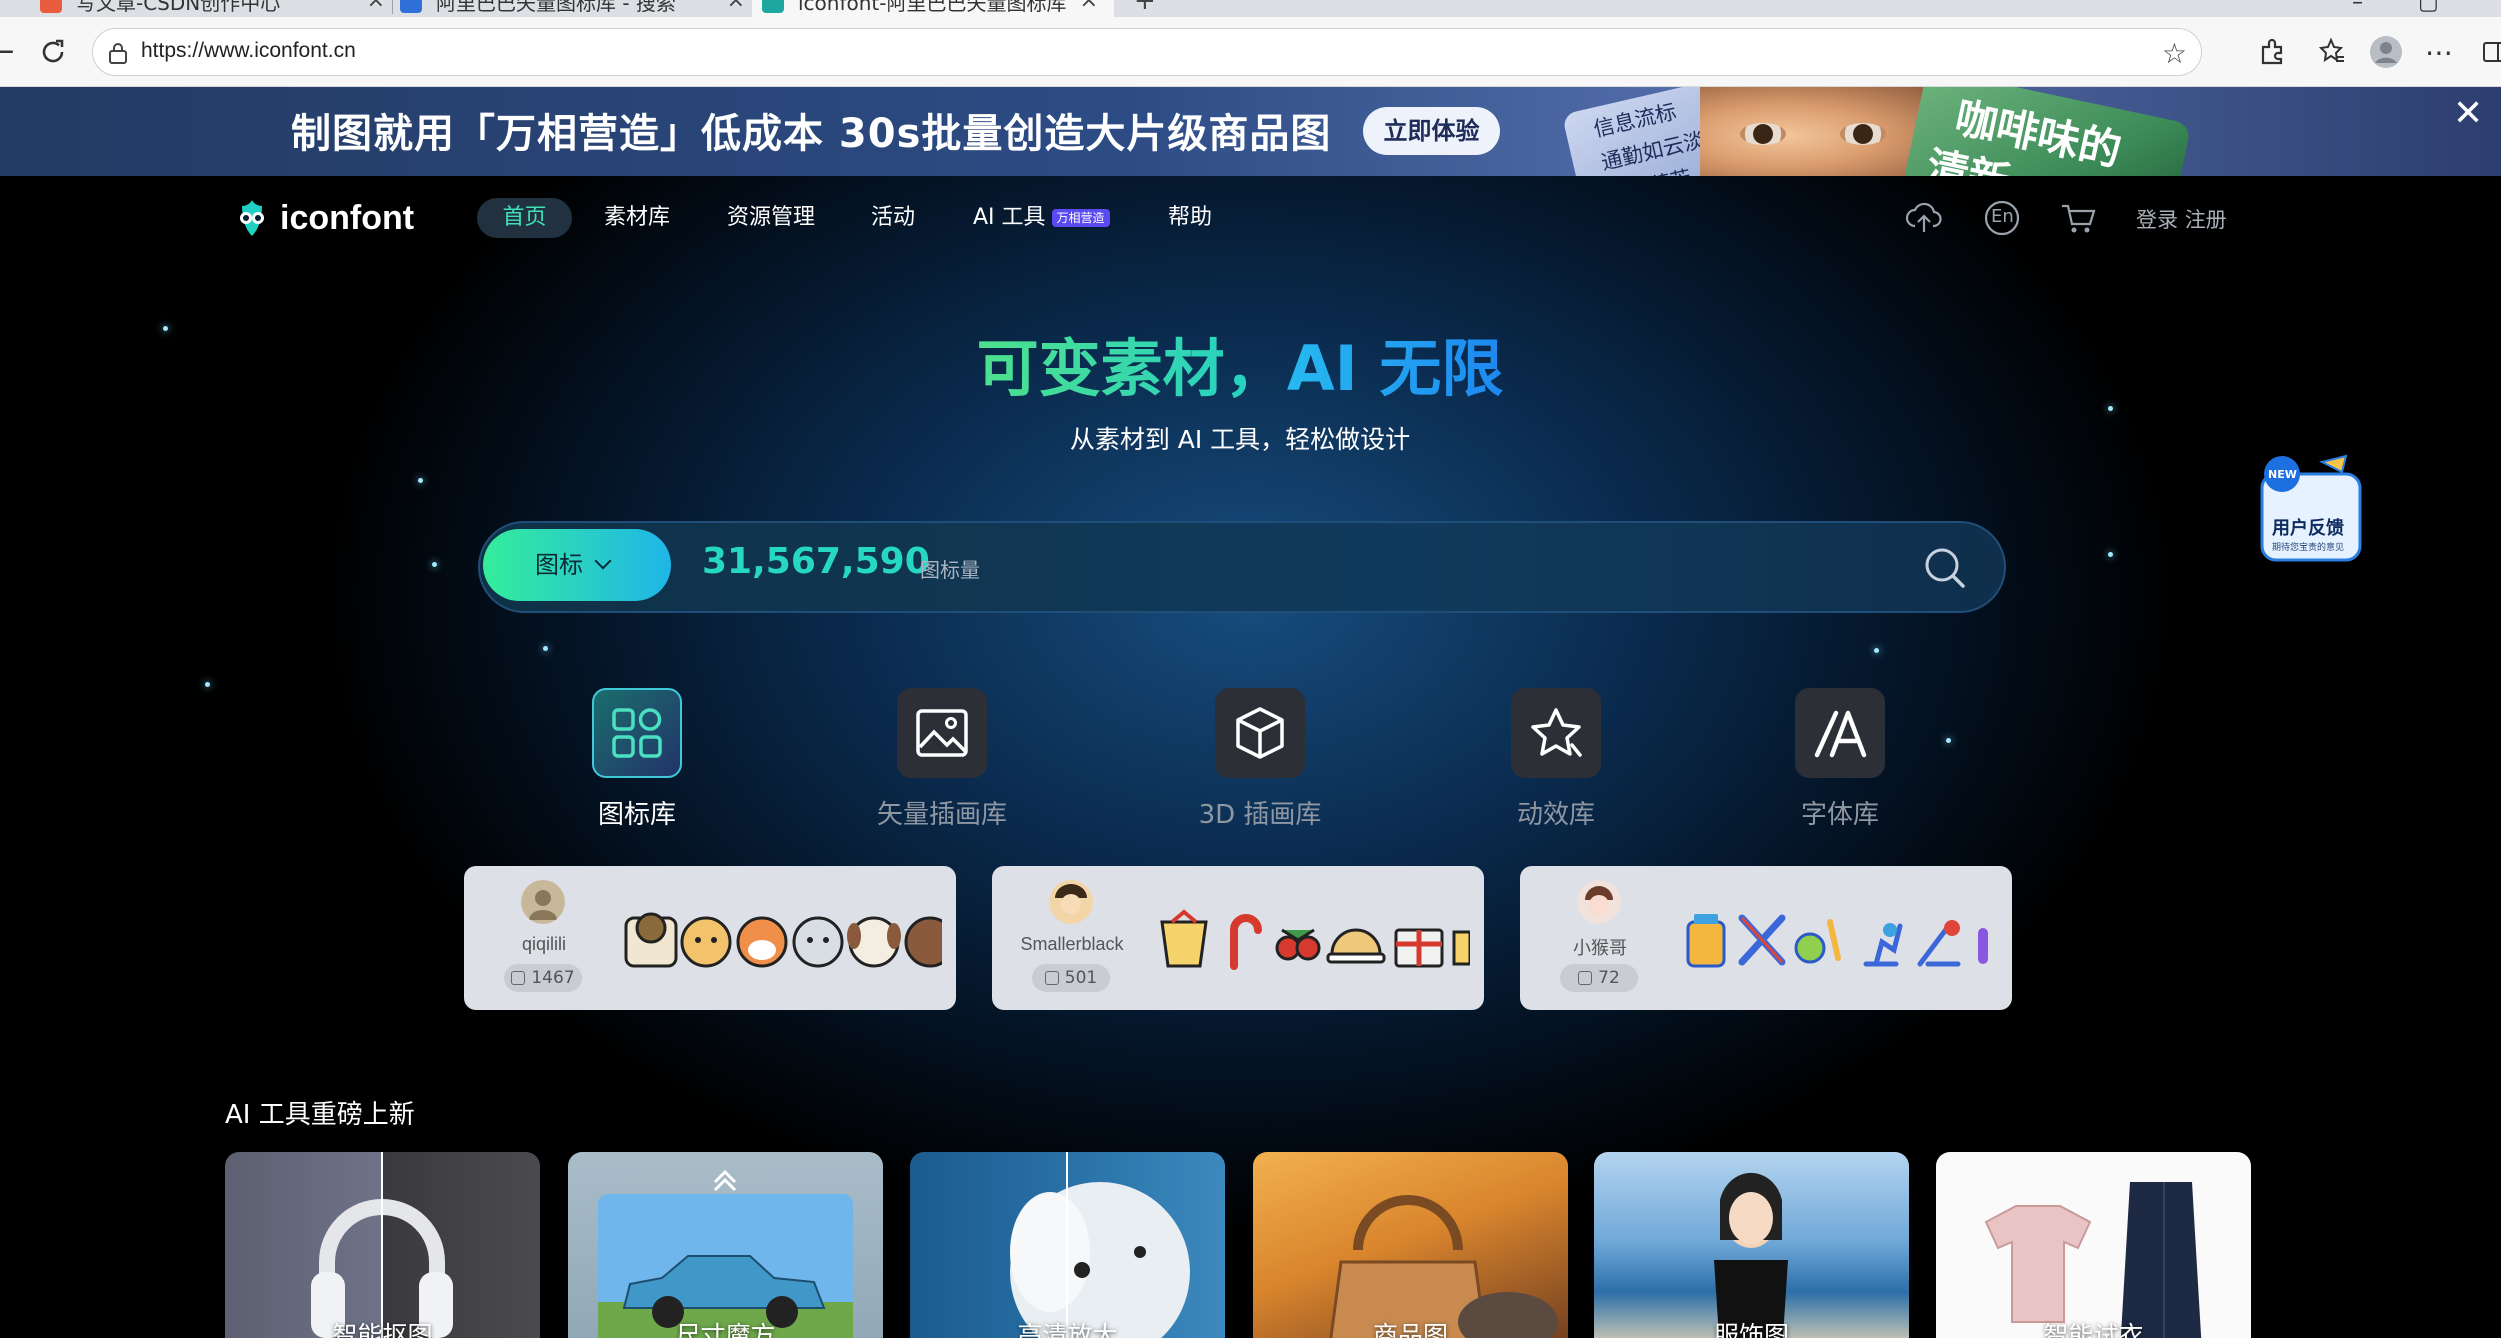  Describe the element at coordinates (893, 218) in the screenshot. I see `nav-activities: 活动` at that location.